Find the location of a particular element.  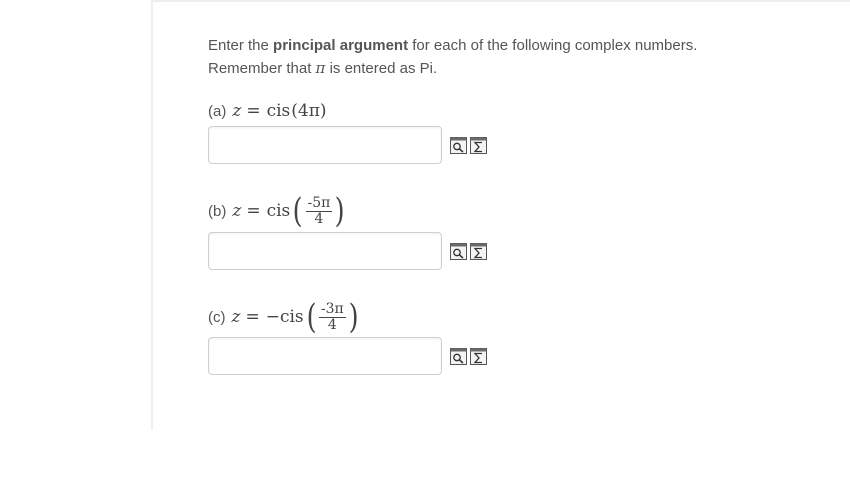

part-letter: (a) is located at coordinates (217, 111).